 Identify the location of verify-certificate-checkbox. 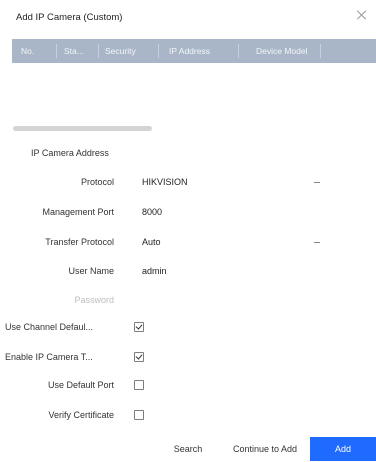
(139, 415).